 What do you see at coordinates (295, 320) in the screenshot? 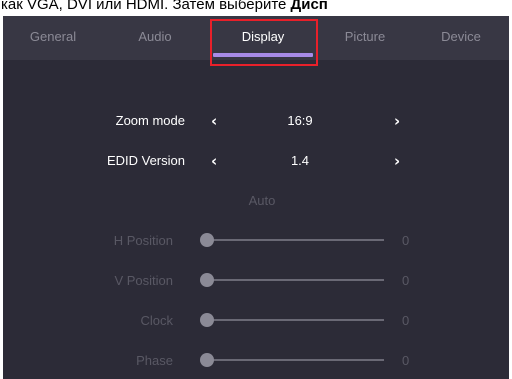
I see `clock-slider-track` at bounding box center [295, 320].